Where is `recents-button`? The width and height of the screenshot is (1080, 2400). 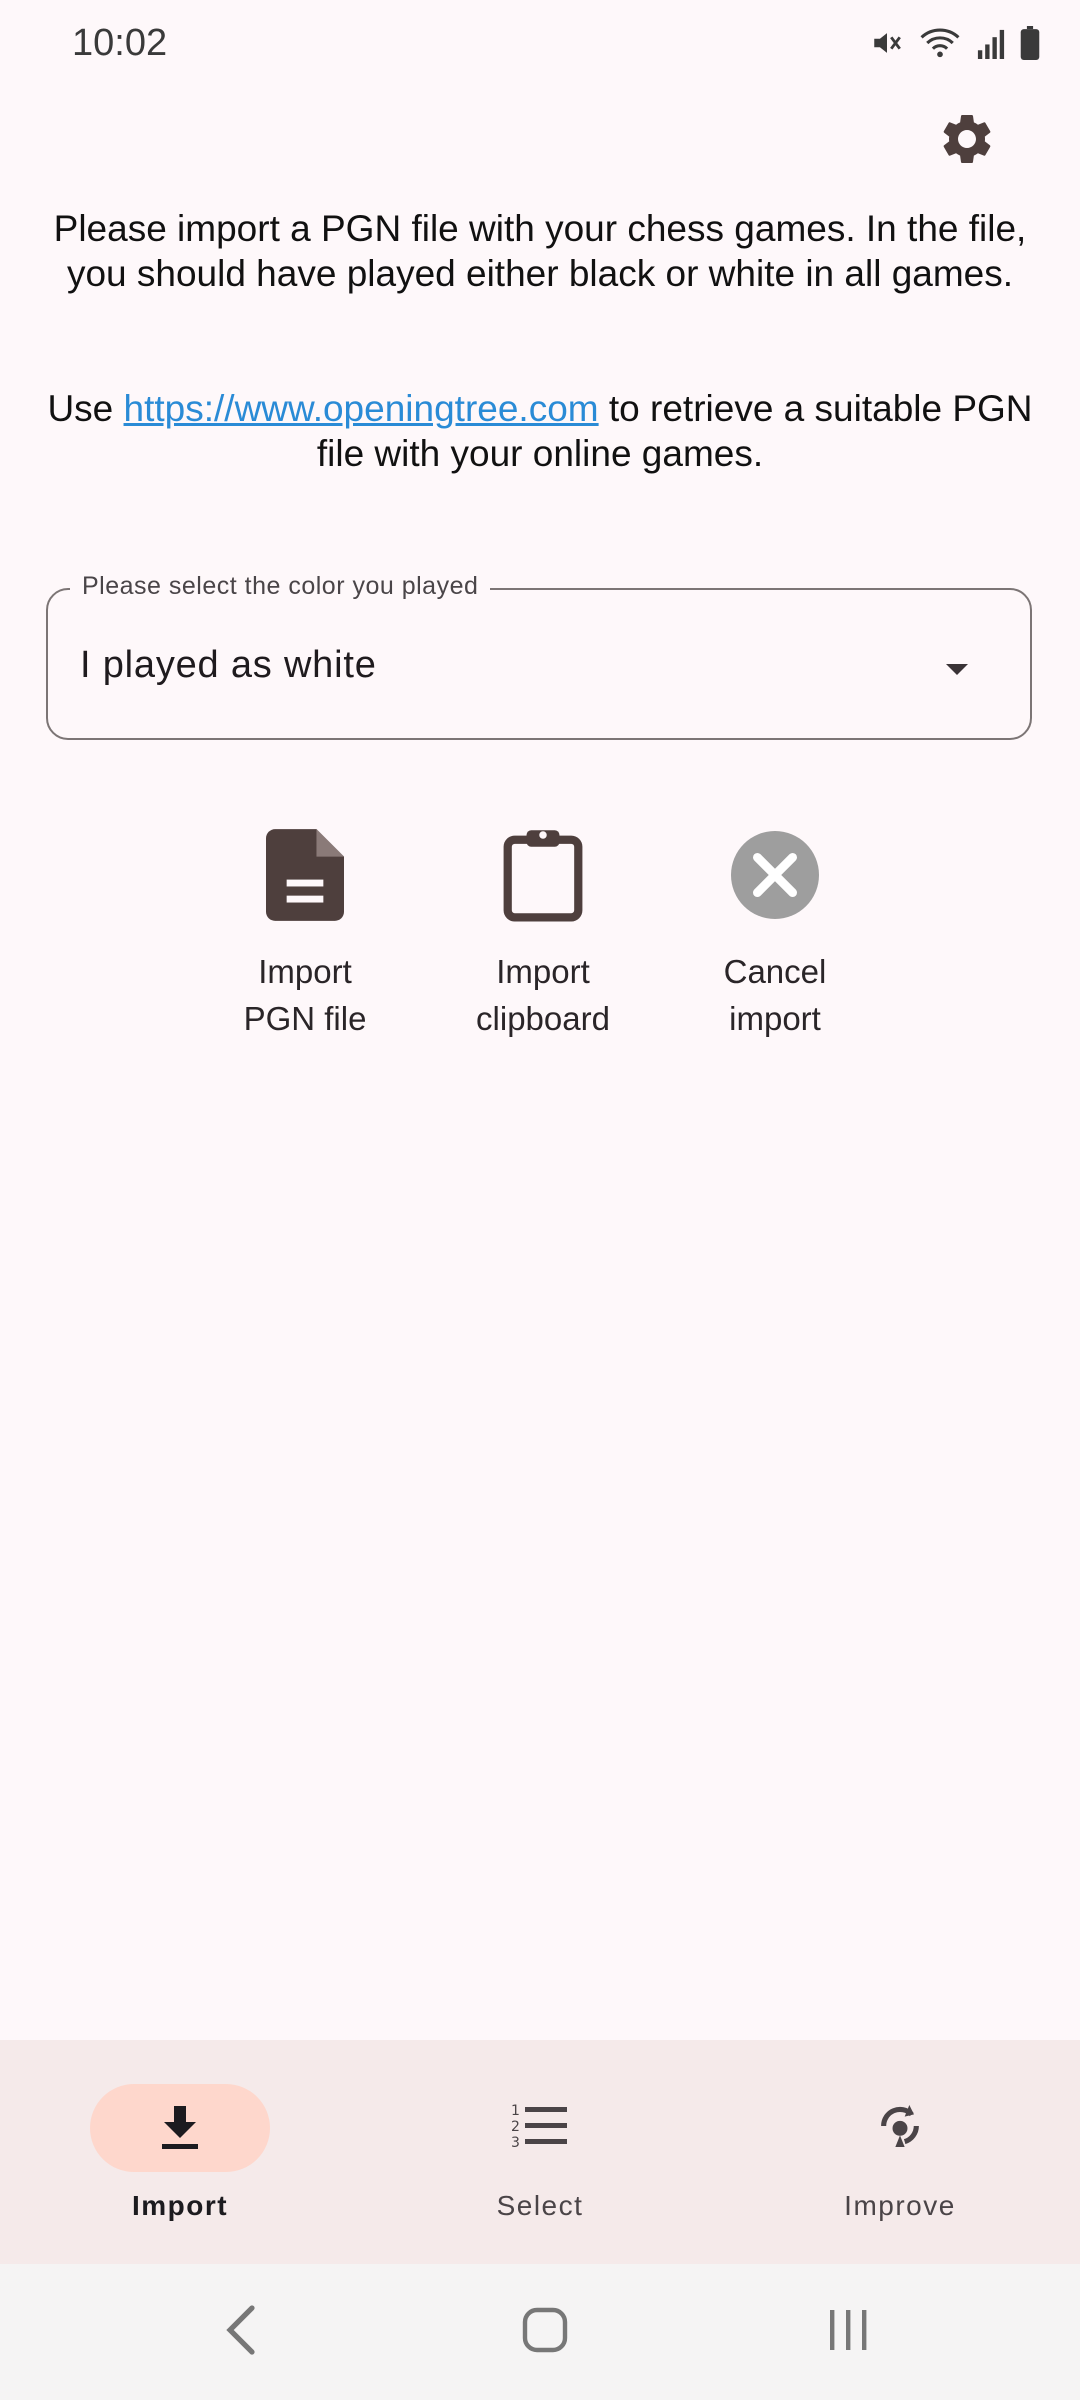 recents-button is located at coordinates (848, 2332).